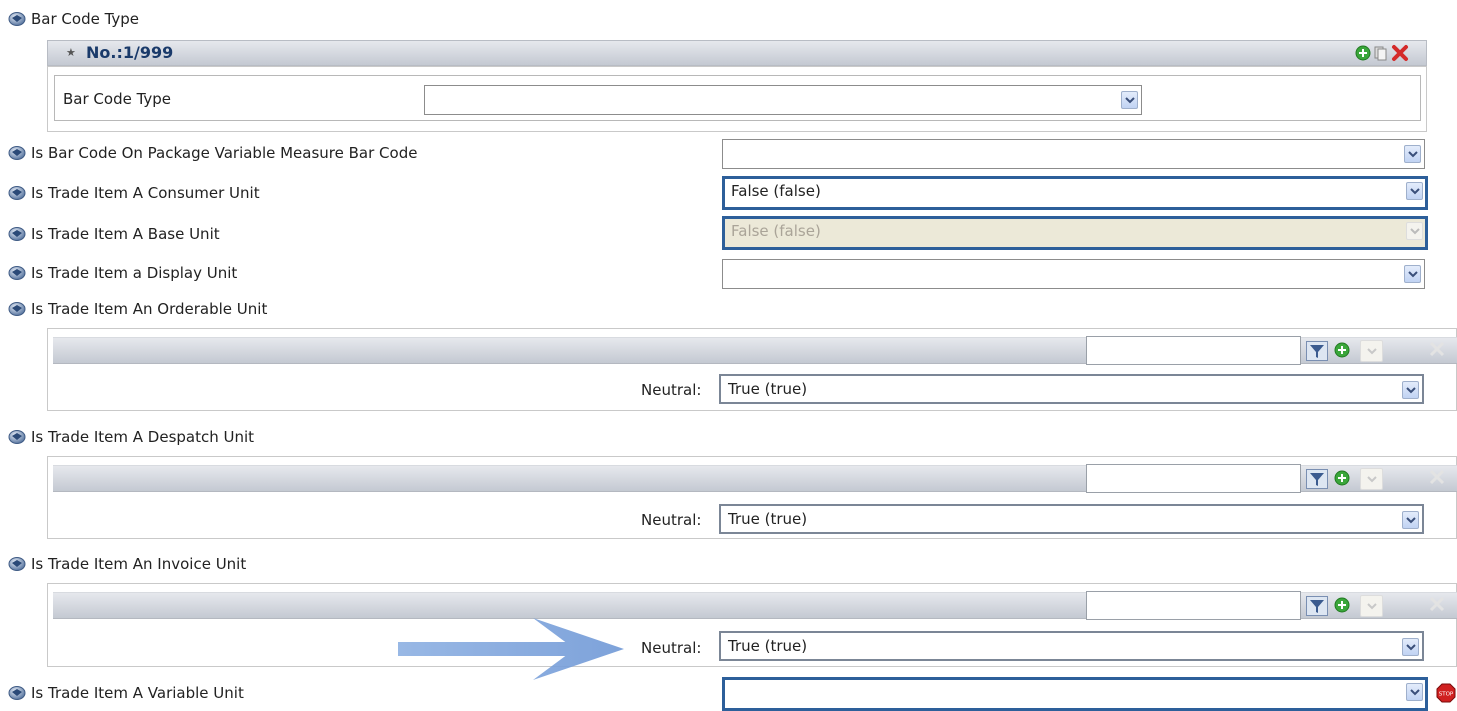  Describe the element at coordinates (1380, 55) in the screenshot. I see `copy-icon` at that location.